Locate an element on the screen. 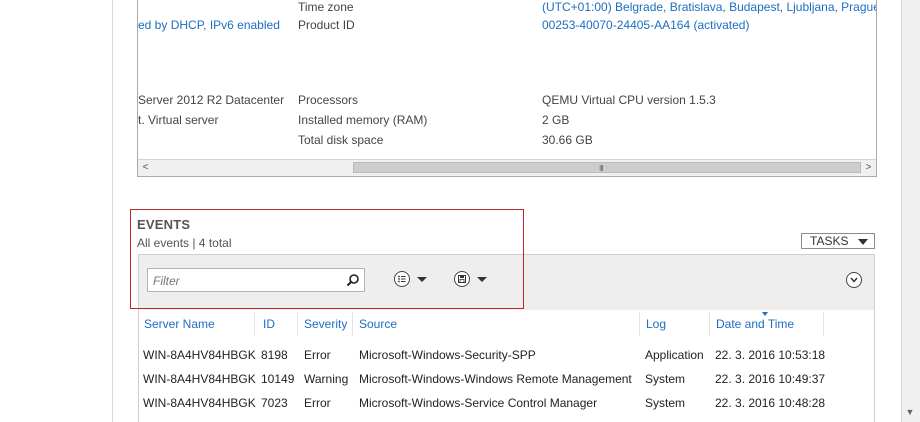 The width and height of the screenshot is (920, 422). vertical-scrollbar is located at coordinates (910, 211).